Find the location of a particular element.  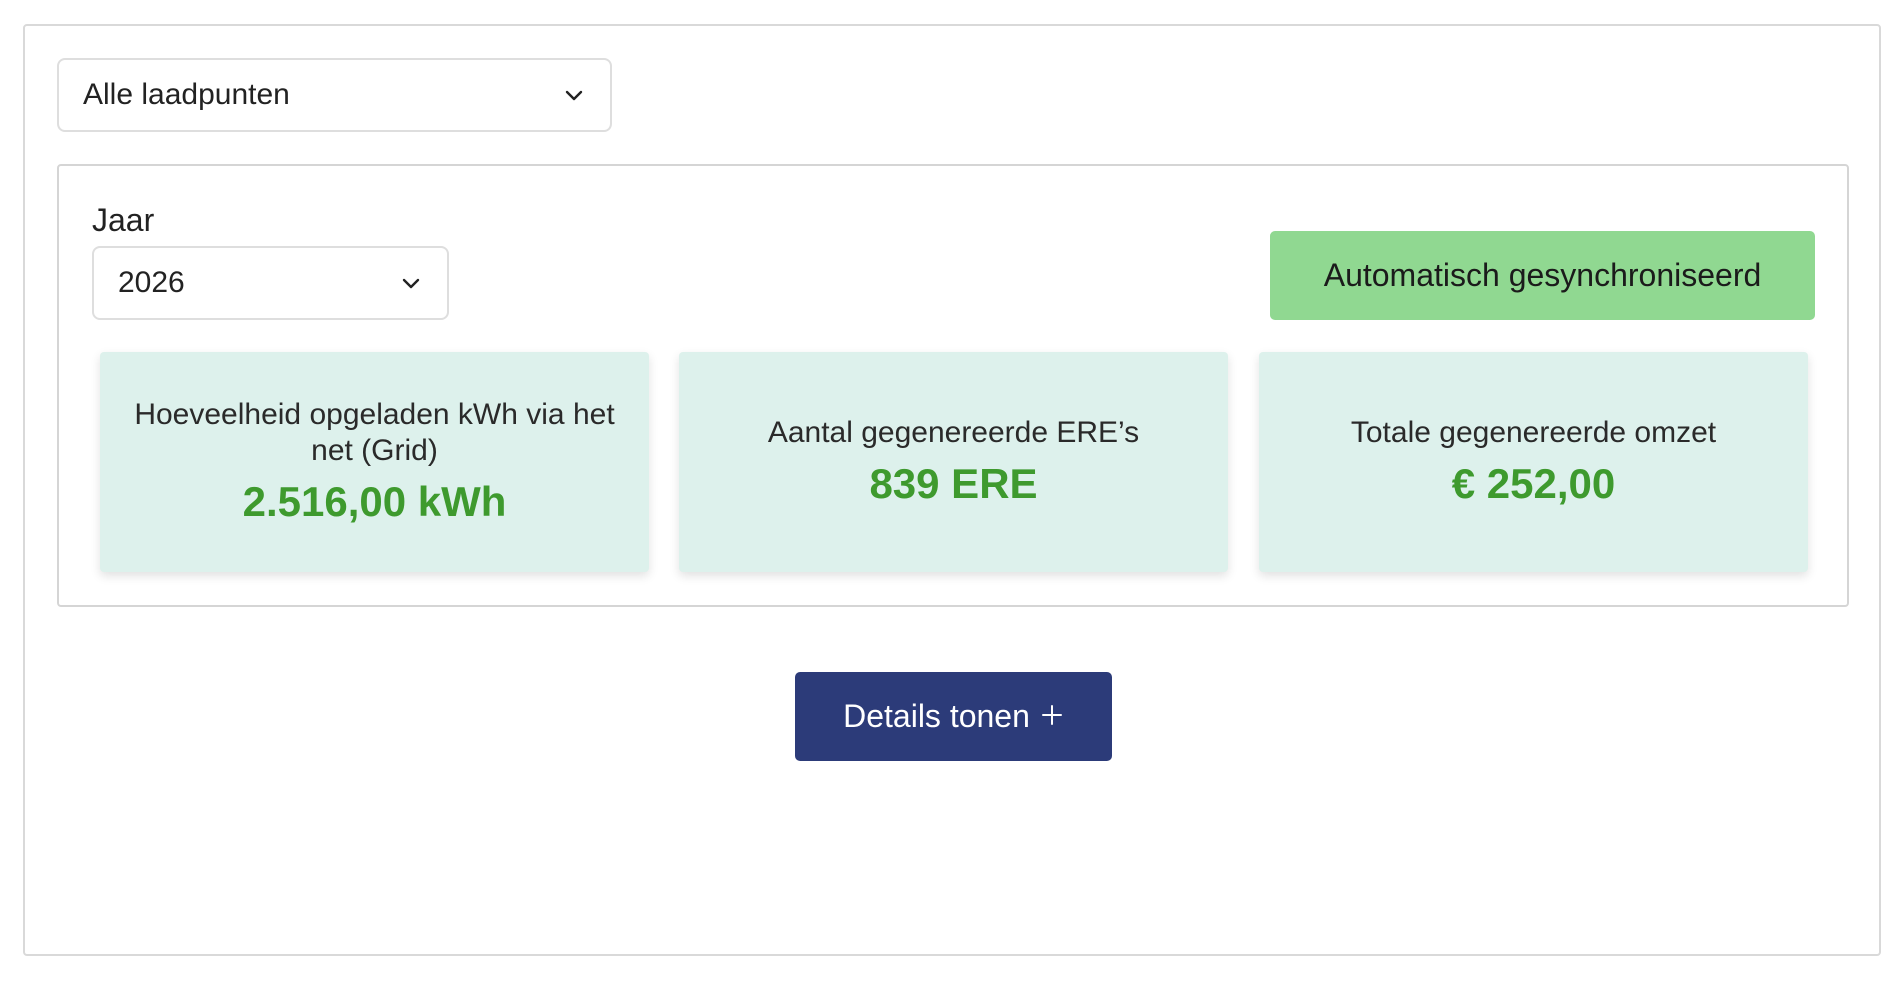

year-label: Jaar is located at coordinates (123, 220).